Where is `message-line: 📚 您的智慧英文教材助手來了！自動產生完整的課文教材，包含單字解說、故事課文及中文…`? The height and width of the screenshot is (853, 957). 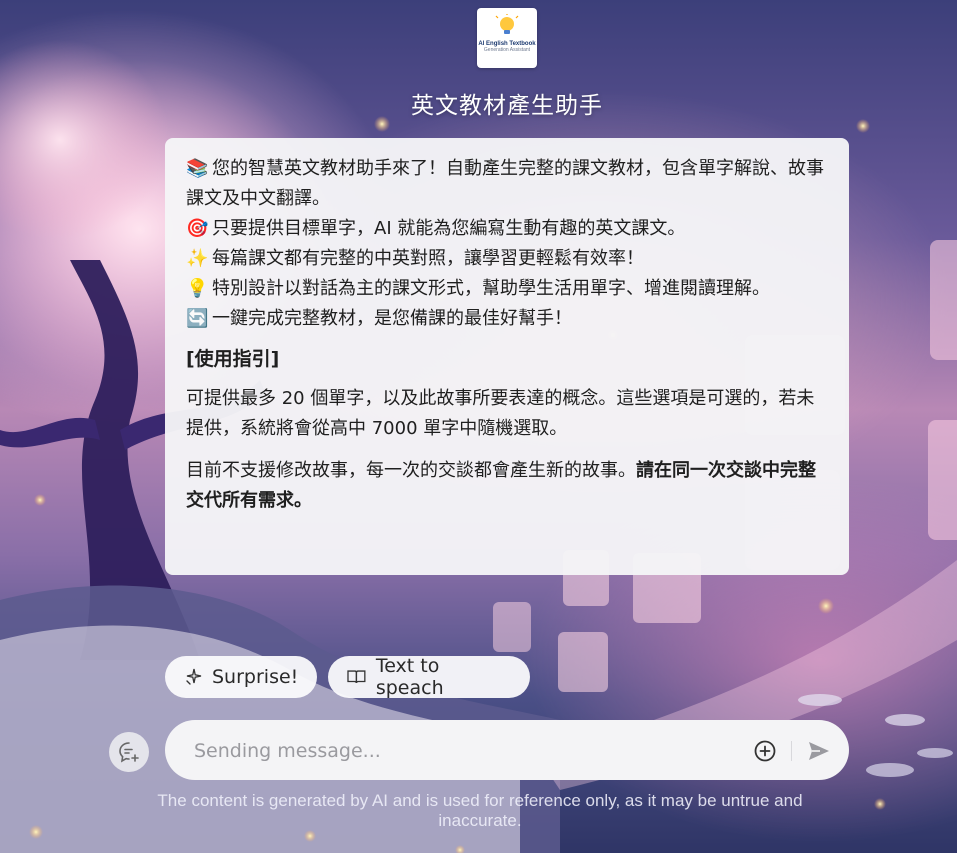 message-line: 📚 您的智慧英文教材助手來了！自動產生完整的課文教材，包含單字解說、故事課文及中文… is located at coordinates (506, 184).